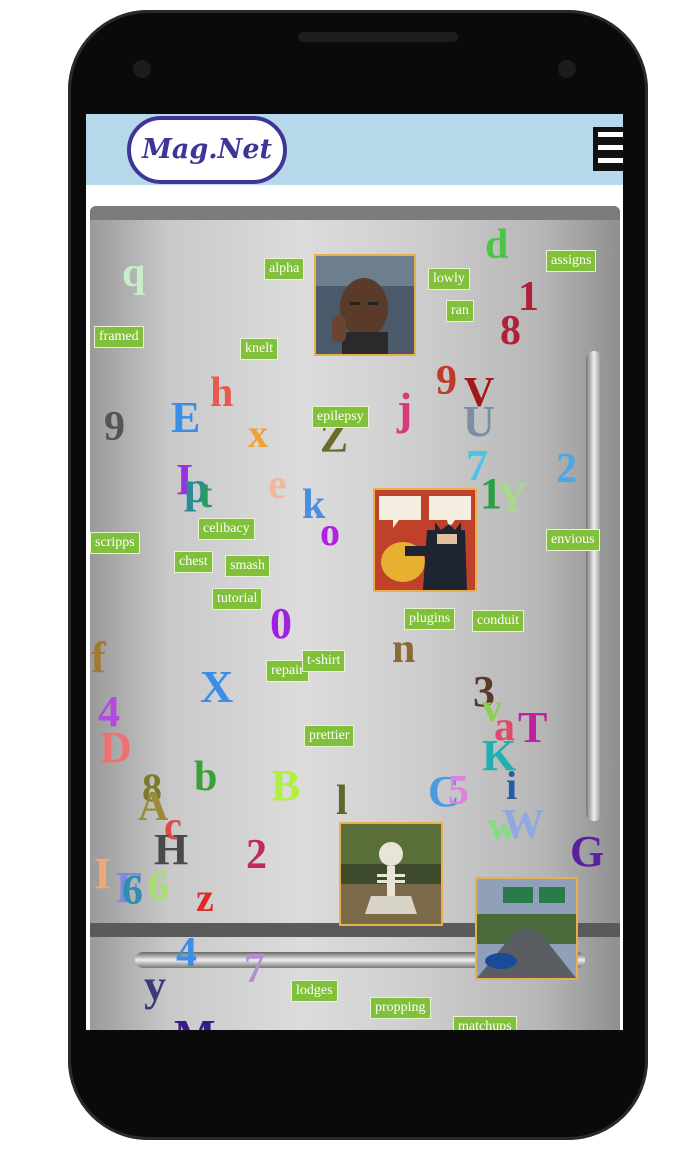 The image size is (683, 1170). Describe the element at coordinates (314, 991) in the screenshot. I see `word-magnet: lodges` at that location.